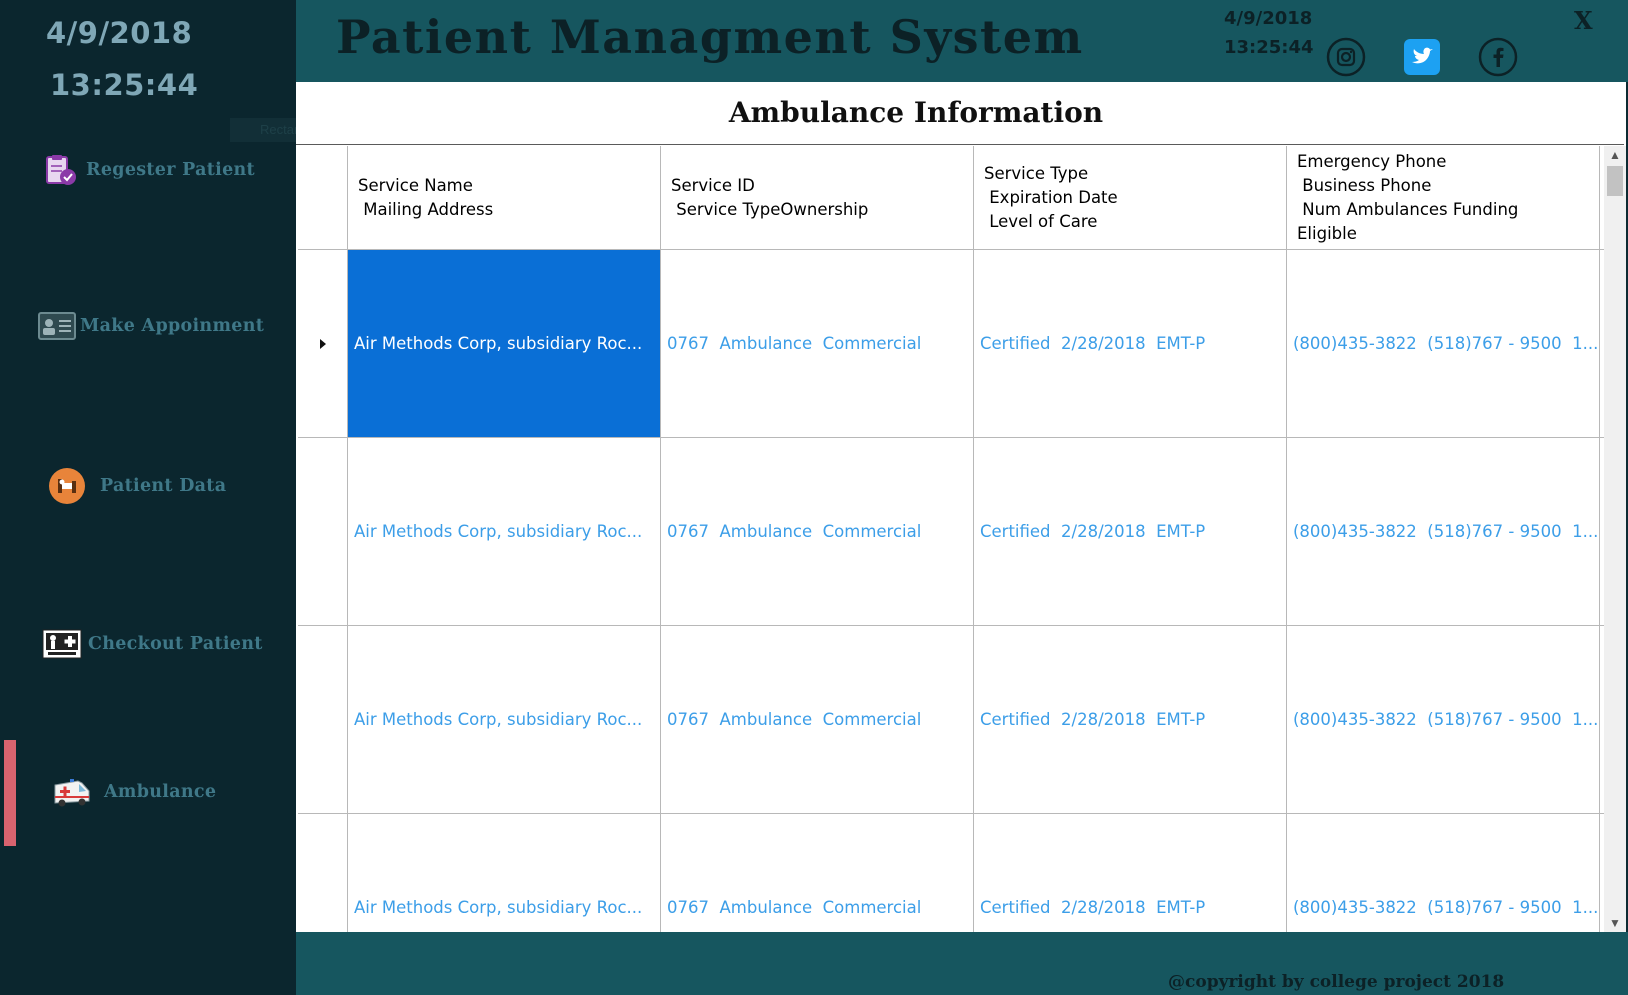 This screenshot has height=995, width=1628. Describe the element at coordinates (67, 486) in the screenshot. I see `hospital-bed-icon` at that location.